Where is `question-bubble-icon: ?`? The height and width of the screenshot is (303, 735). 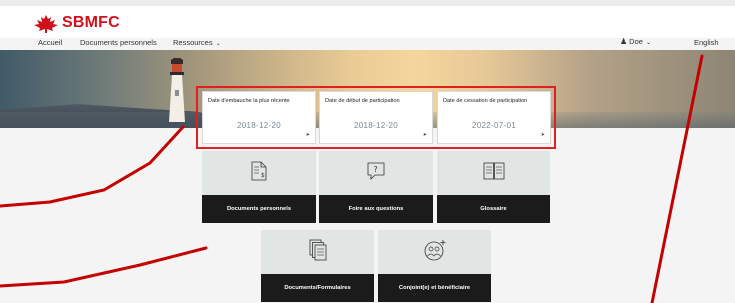 question-bubble-icon: ? is located at coordinates (376, 171).